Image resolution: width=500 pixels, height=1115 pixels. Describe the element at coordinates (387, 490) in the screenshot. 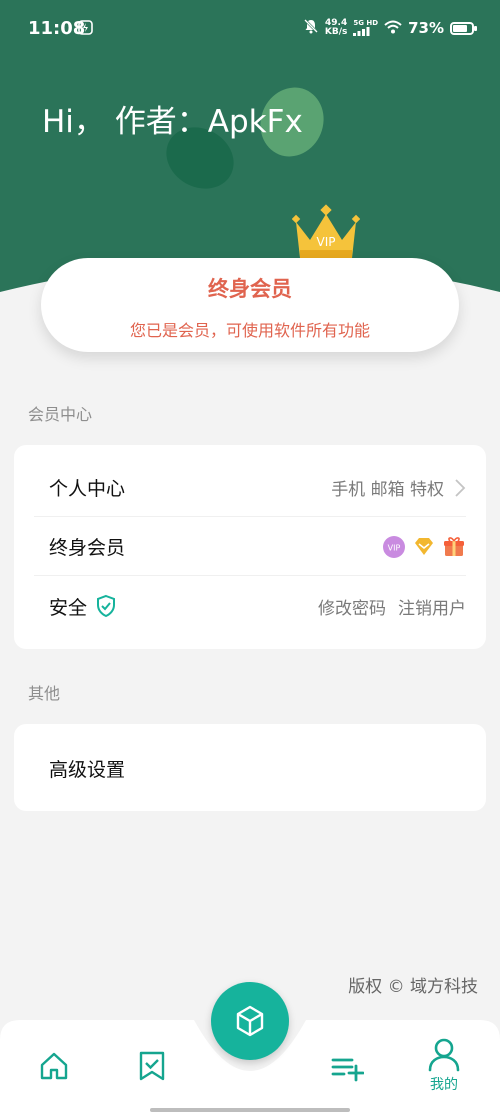

I see `row-personal-center-detail: 手机 邮箱 特权` at that location.